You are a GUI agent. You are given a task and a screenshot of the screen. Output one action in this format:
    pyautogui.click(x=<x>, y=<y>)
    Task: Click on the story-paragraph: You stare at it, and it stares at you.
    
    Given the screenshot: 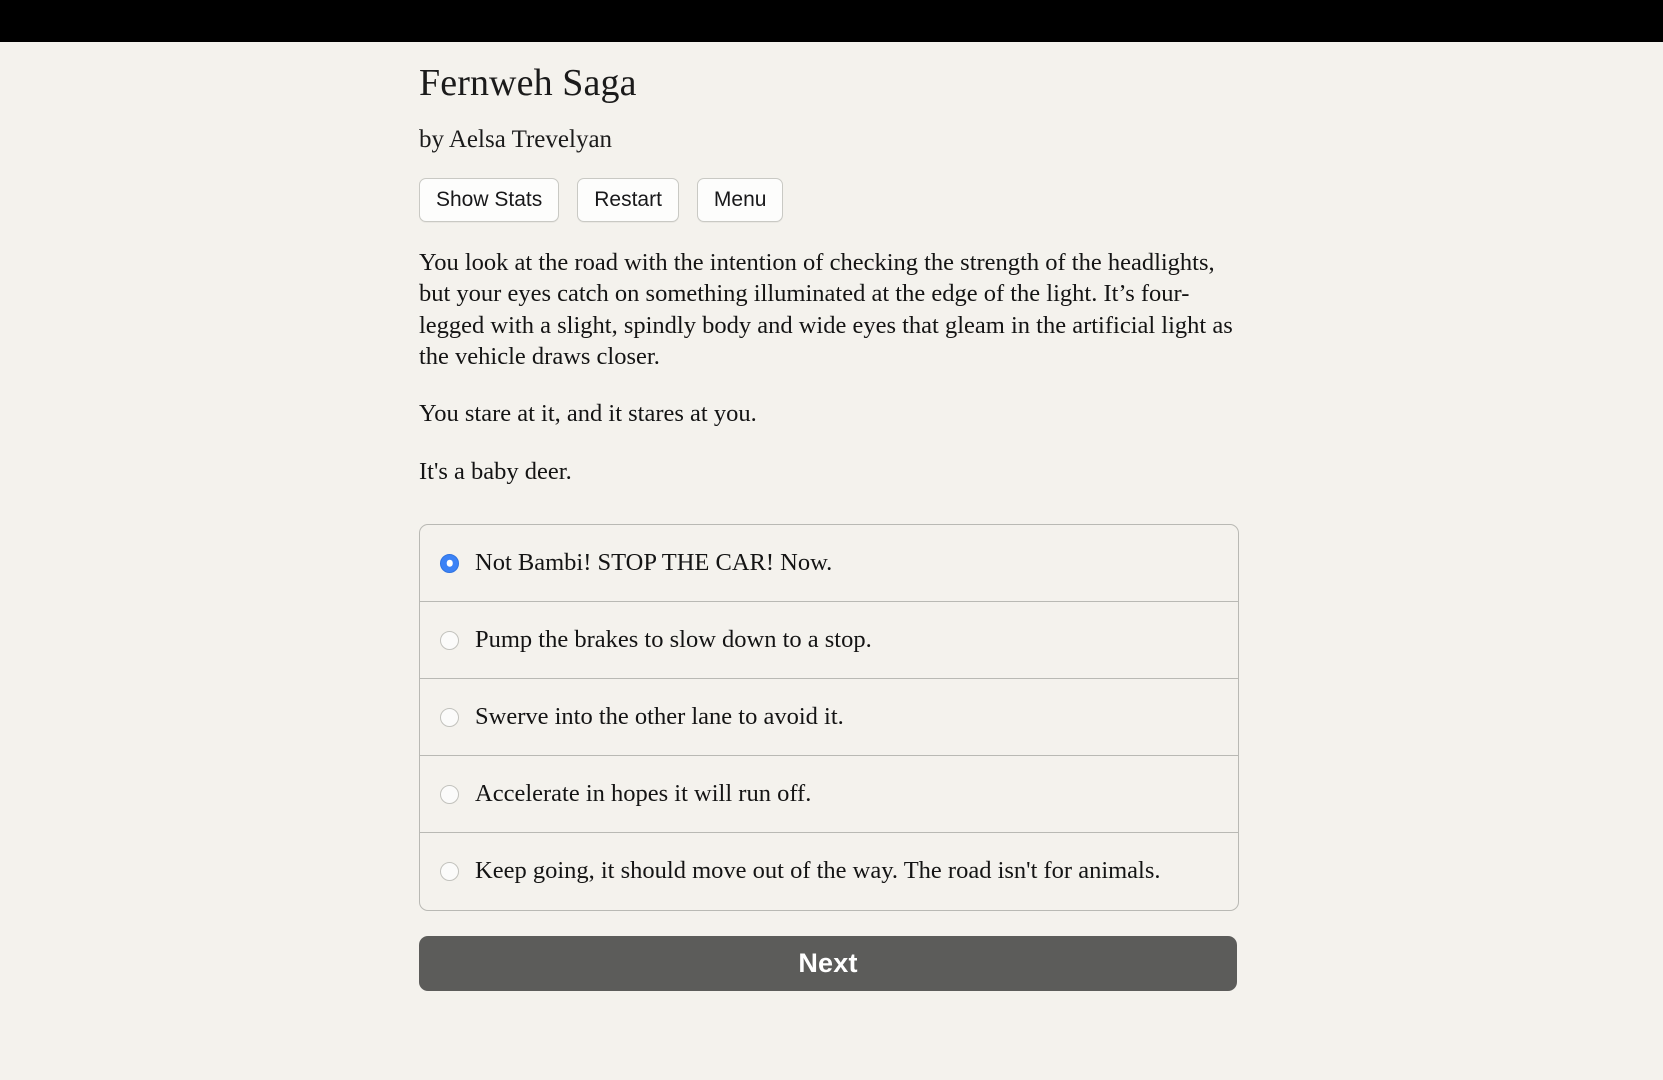 What is the action you would take?
    pyautogui.click(x=588, y=414)
    